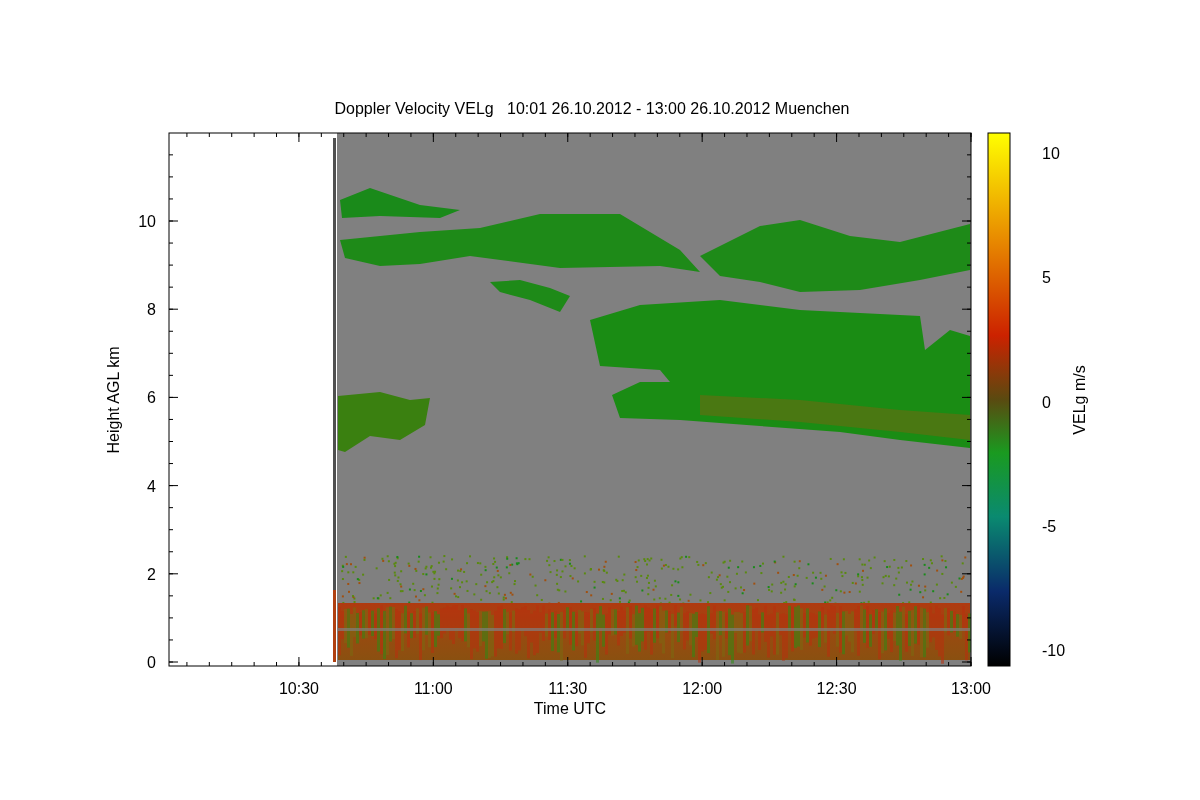 This screenshot has height=800, width=1200. What do you see at coordinates (1046, 278) in the screenshot?
I see `colorbar-tick-label: 5` at bounding box center [1046, 278].